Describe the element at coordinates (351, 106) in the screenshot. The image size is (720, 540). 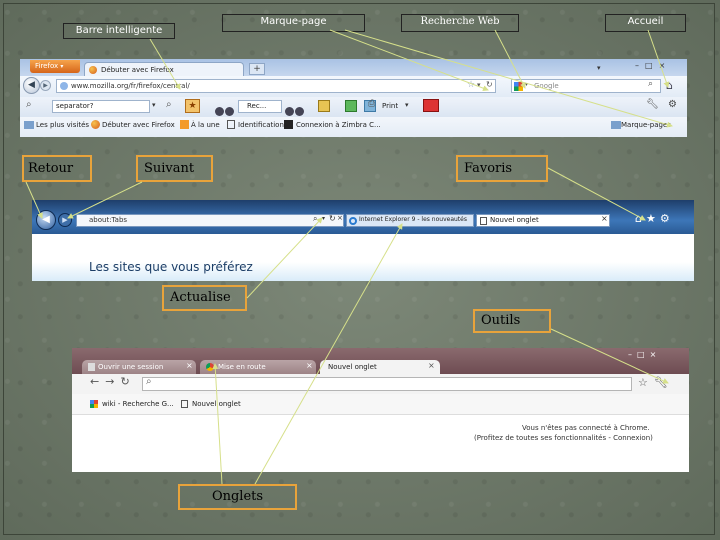
I see `contacts-icon` at that location.